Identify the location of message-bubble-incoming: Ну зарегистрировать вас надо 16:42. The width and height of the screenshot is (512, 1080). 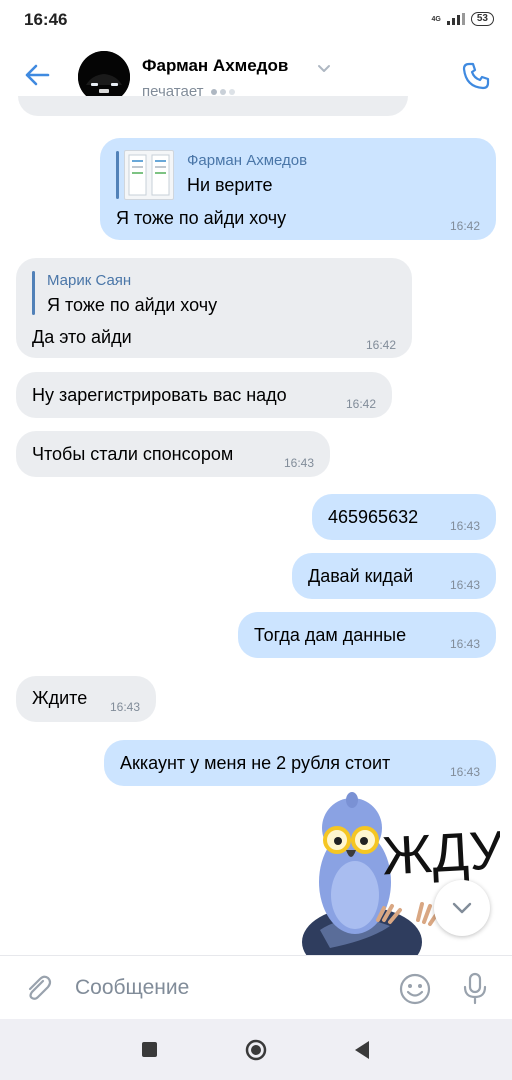
(204, 395).